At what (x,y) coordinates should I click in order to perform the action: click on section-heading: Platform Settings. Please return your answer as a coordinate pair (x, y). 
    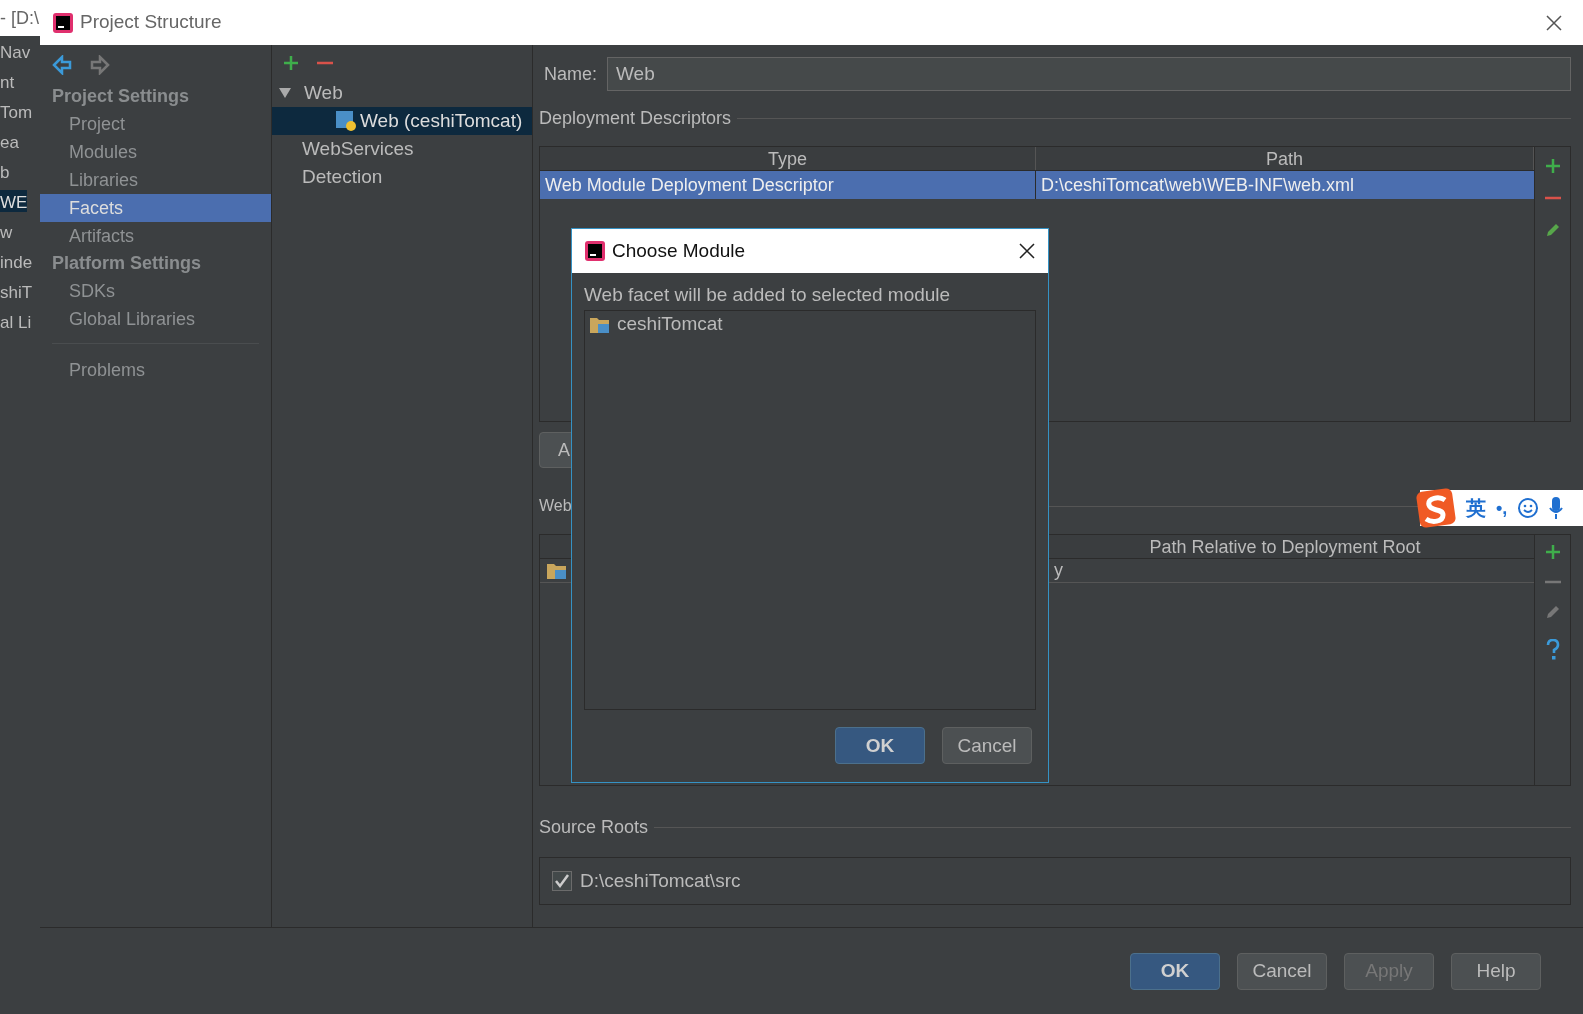
    Looking at the image, I should click on (127, 263).